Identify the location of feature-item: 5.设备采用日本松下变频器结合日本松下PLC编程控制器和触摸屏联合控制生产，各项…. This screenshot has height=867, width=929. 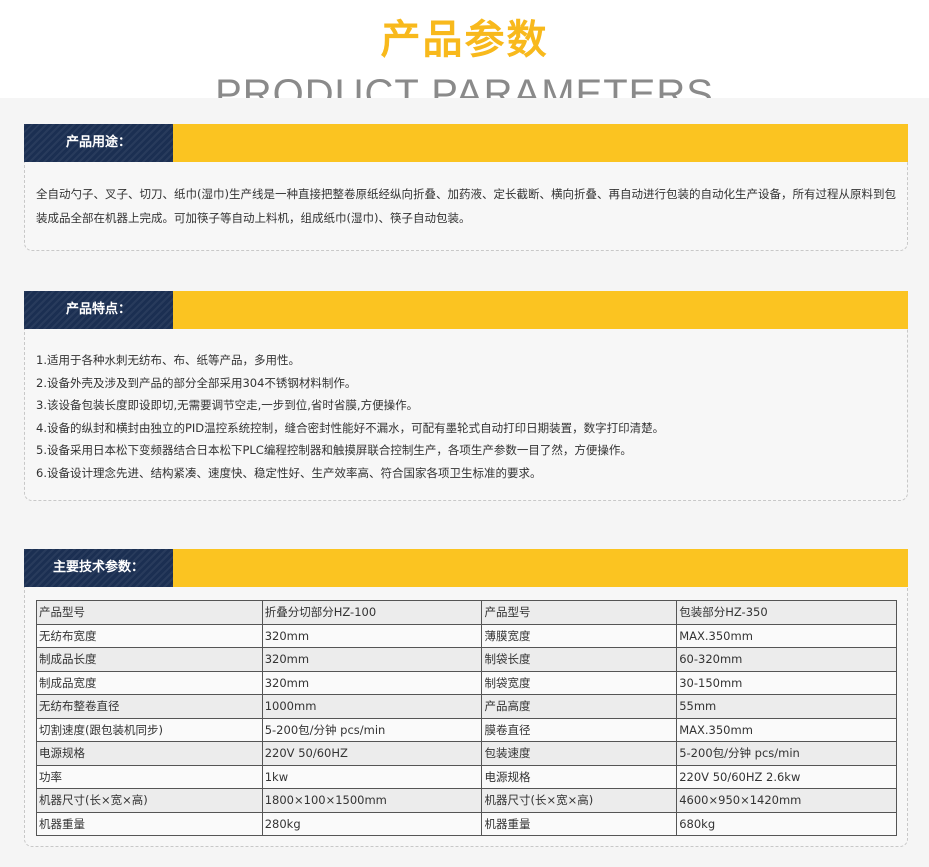
(334, 450).